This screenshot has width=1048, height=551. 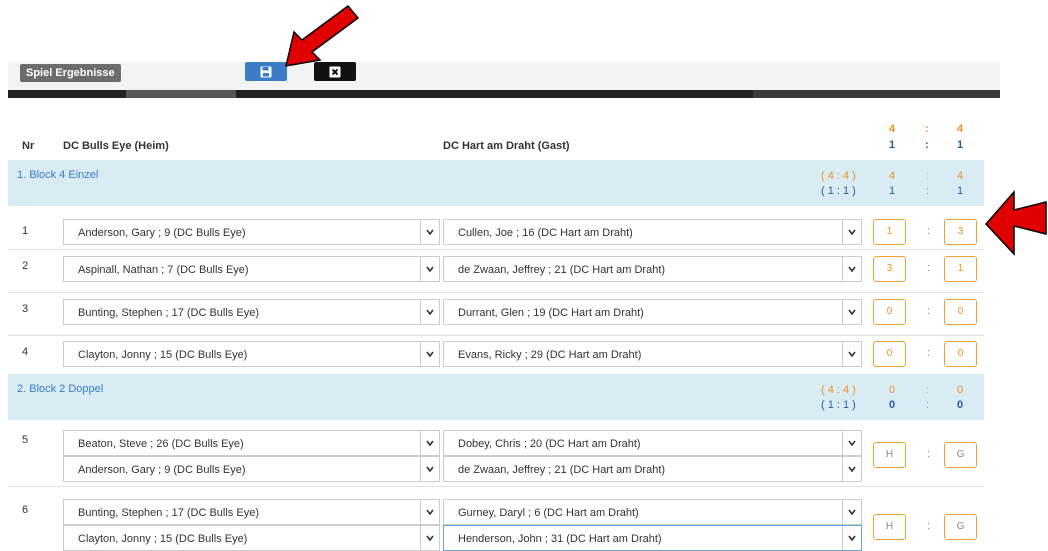 What do you see at coordinates (25, 352) in the screenshot?
I see `game-nr: 4` at bounding box center [25, 352].